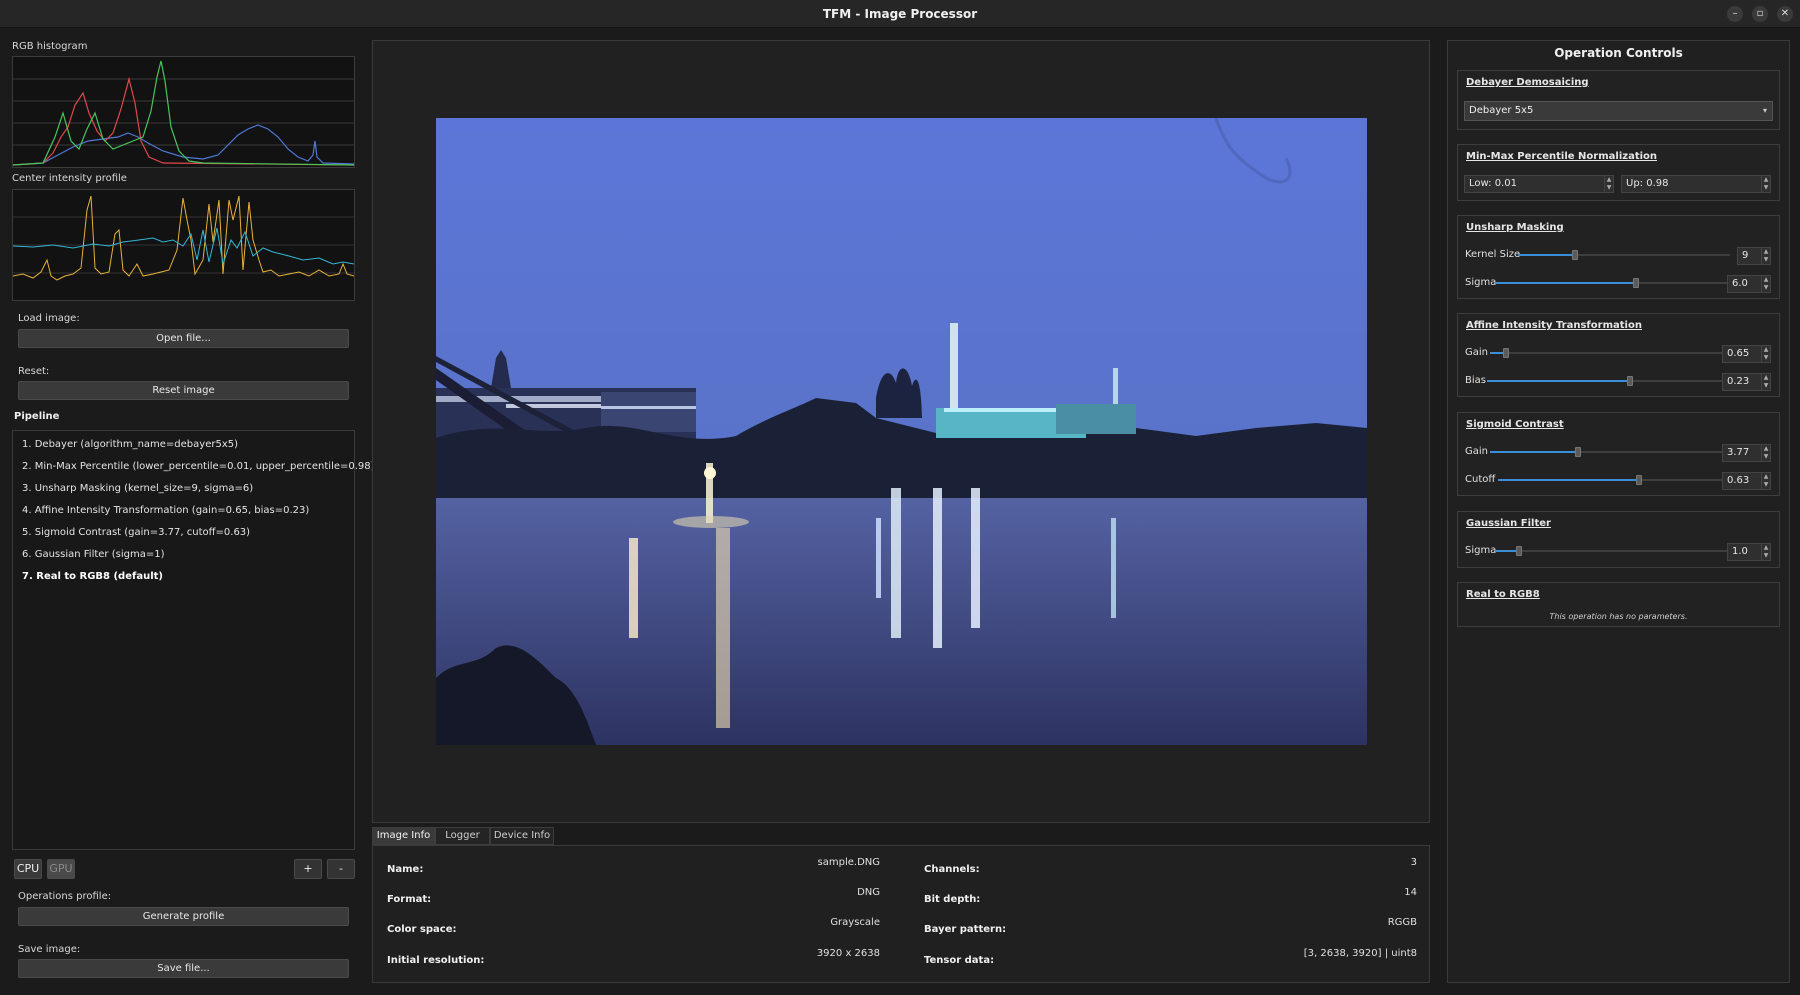 The height and width of the screenshot is (995, 1800). What do you see at coordinates (1696, 184) in the screenshot?
I see `minmax-up-spinbox: Up: 0.98 ▲ ▼` at bounding box center [1696, 184].